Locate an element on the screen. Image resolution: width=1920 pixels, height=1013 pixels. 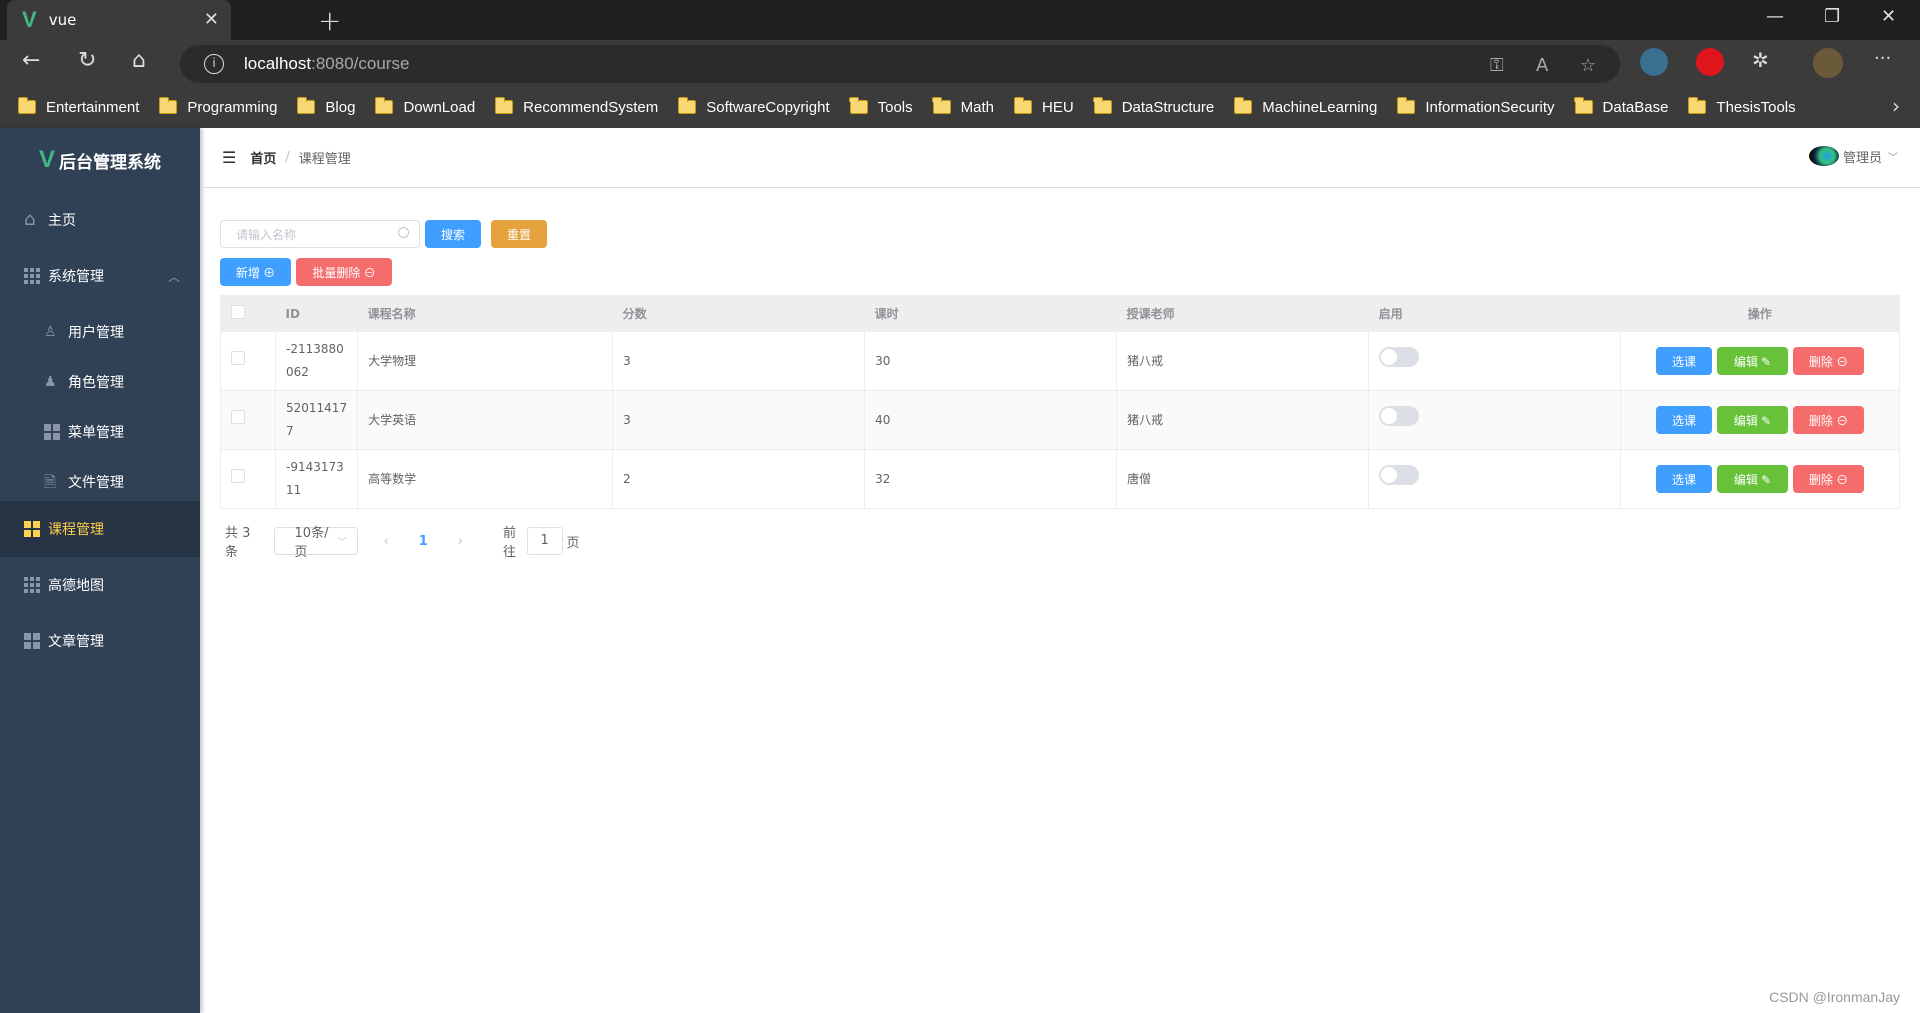
grid-icon is located at coordinates (32, 276).